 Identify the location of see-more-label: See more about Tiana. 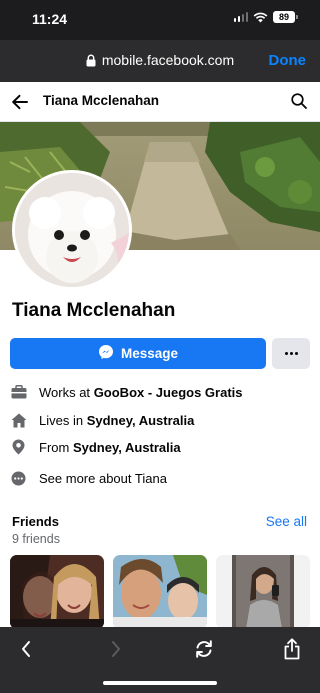
(103, 478).